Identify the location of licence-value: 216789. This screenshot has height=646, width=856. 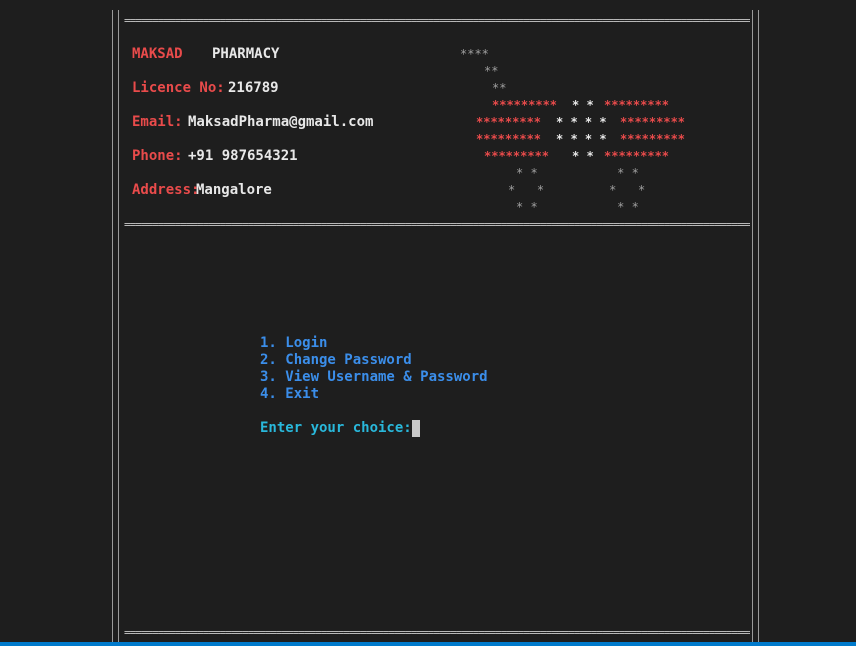
(253, 88).